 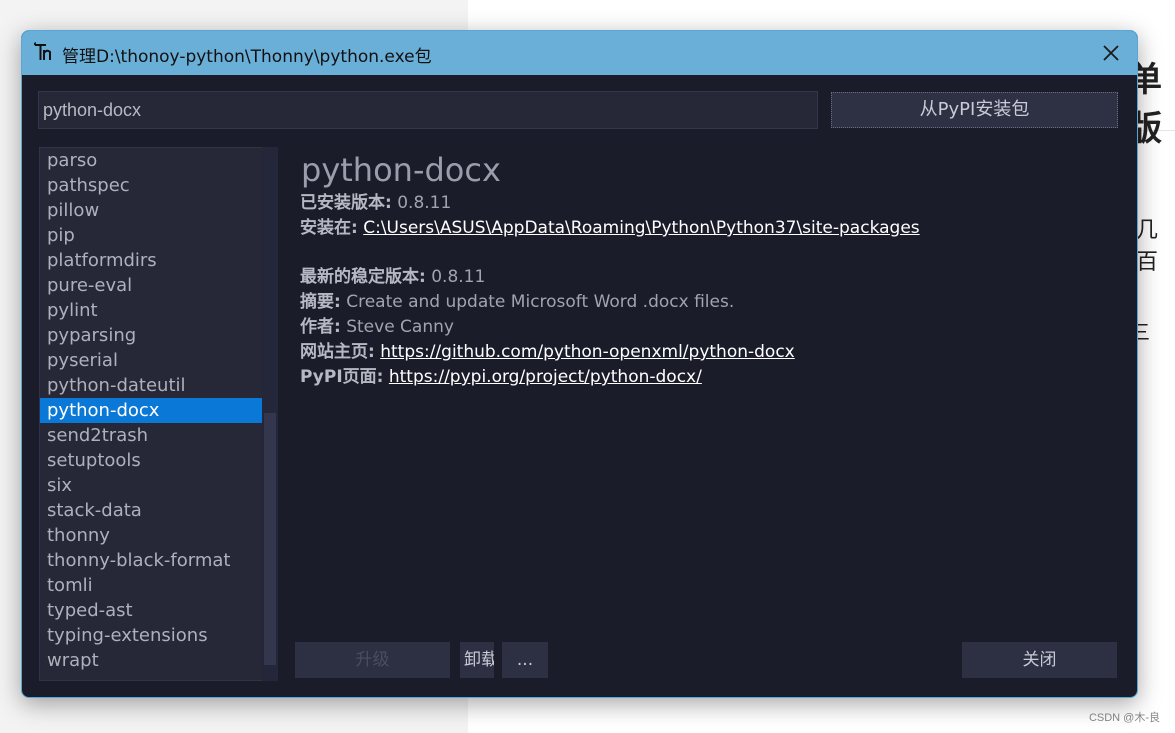 What do you see at coordinates (151, 660) in the screenshot?
I see `package-list-item: wrapt` at bounding box center [151, 660].